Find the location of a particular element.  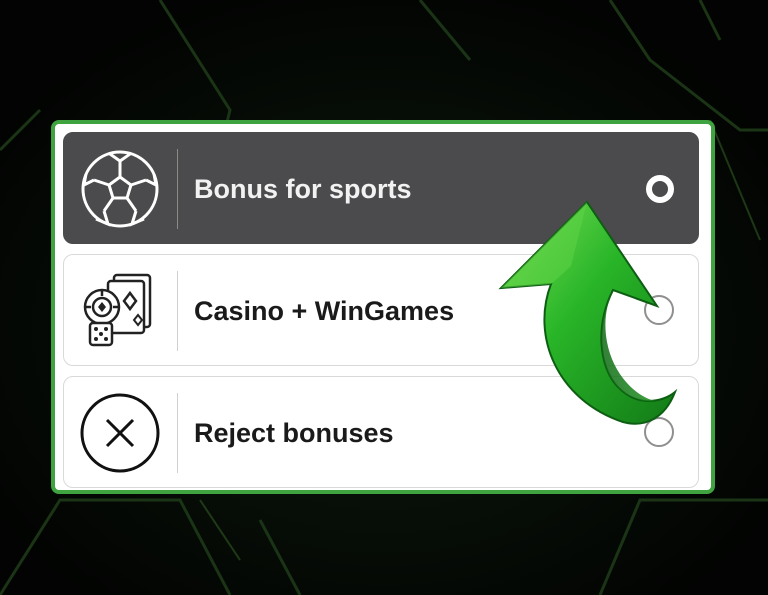

green-curved-arrow-icon is located at coordinates (588, 312).